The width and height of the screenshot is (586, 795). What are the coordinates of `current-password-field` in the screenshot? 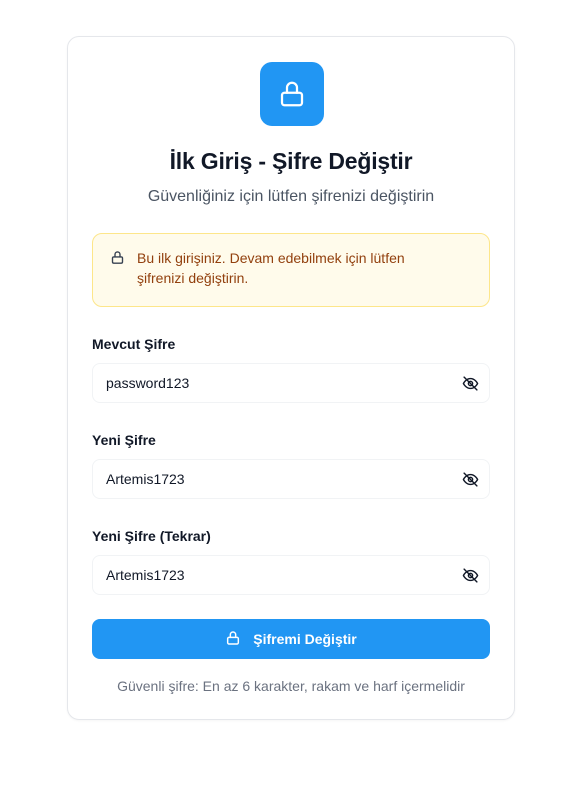 It's located at (291, 383).